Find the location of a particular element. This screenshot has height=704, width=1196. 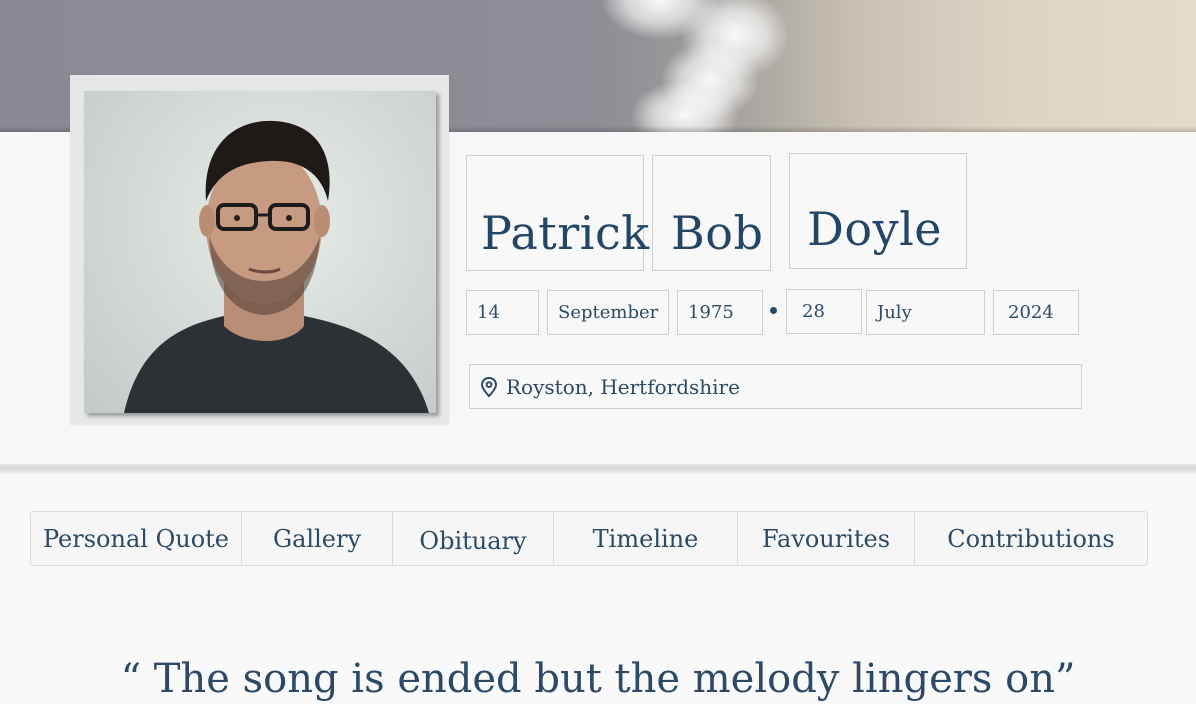

middle-name: Bob is located at coordinates (711, 213).